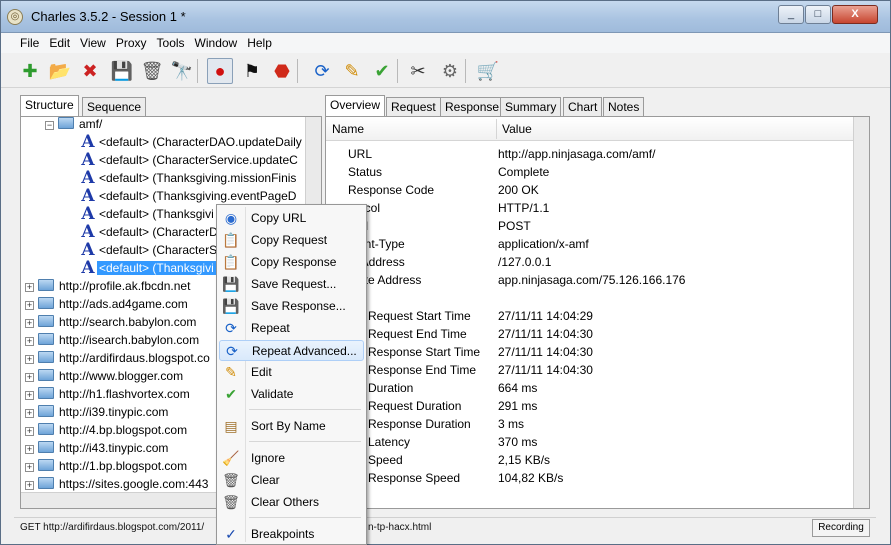 The image size is (891, 545). I want to click on tools-icon: ✂, so click(418, 71).